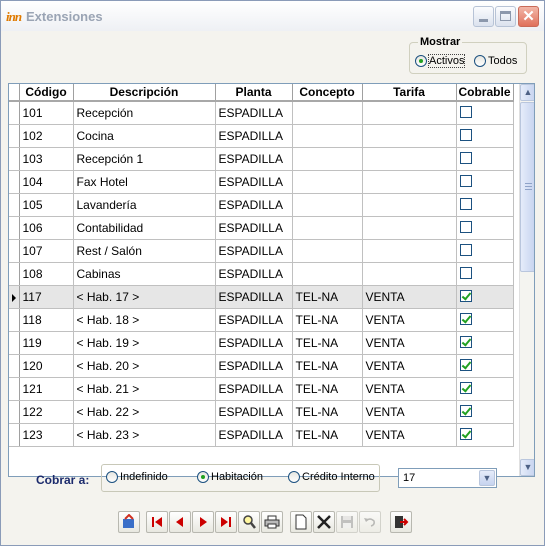  I want to click on cobrar-option-credito: Crédito Interno, so click(331, 477).